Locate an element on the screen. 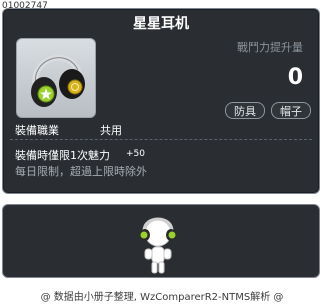 The width and height of the screenshot is (324, 308). item-icon-frame is located at coordinates (56, 78).